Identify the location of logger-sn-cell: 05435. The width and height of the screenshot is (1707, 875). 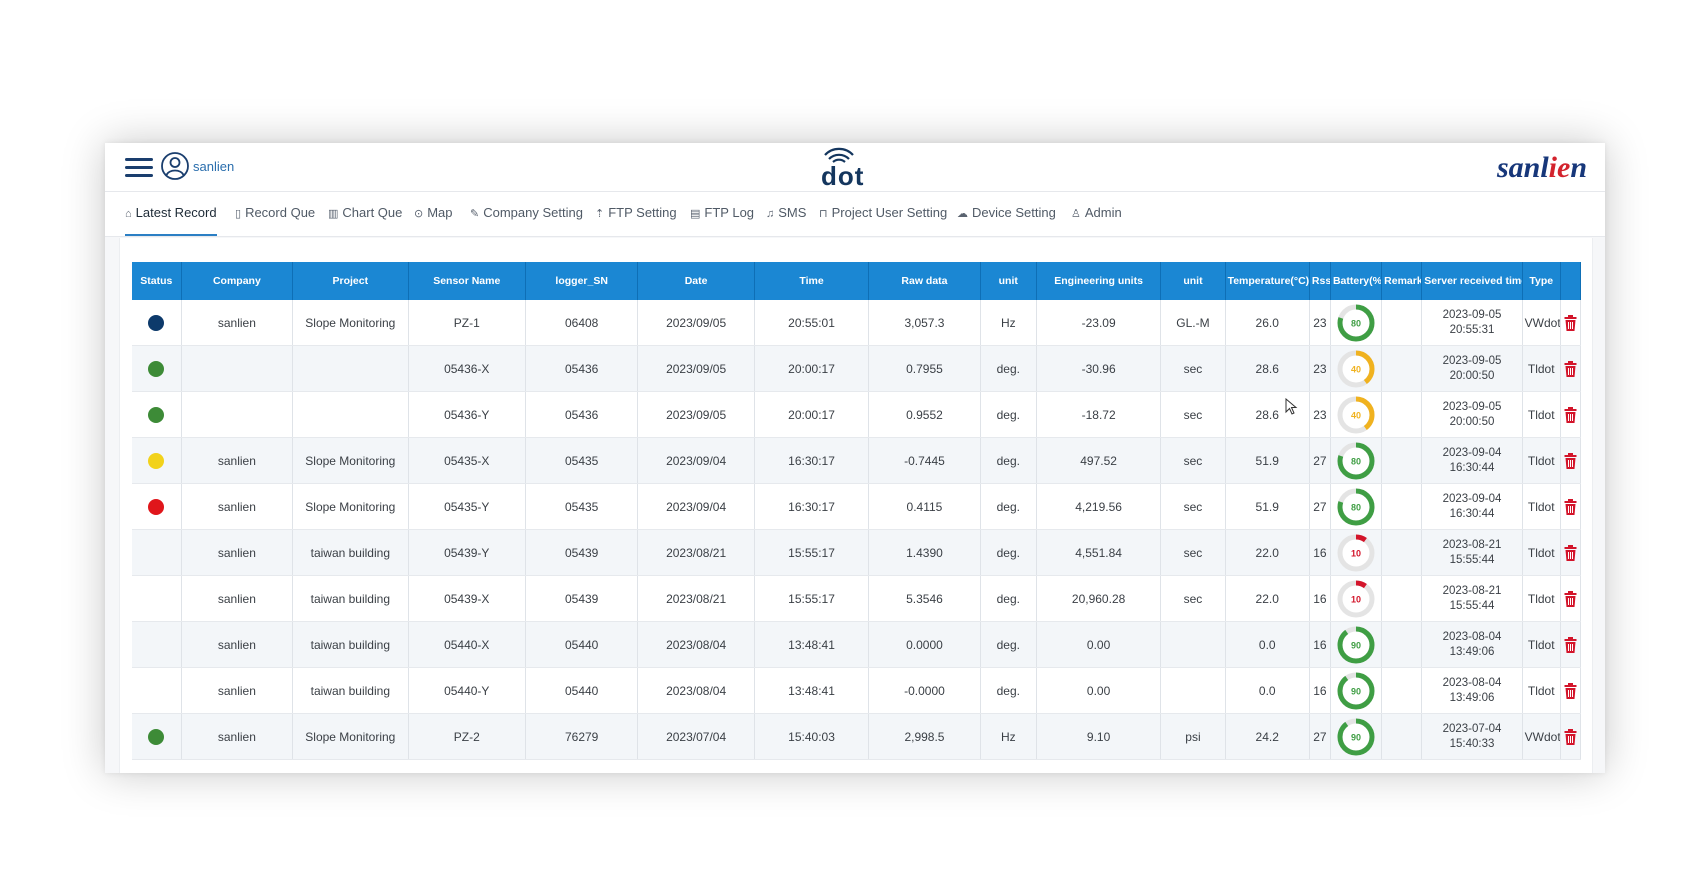
(582, 506).